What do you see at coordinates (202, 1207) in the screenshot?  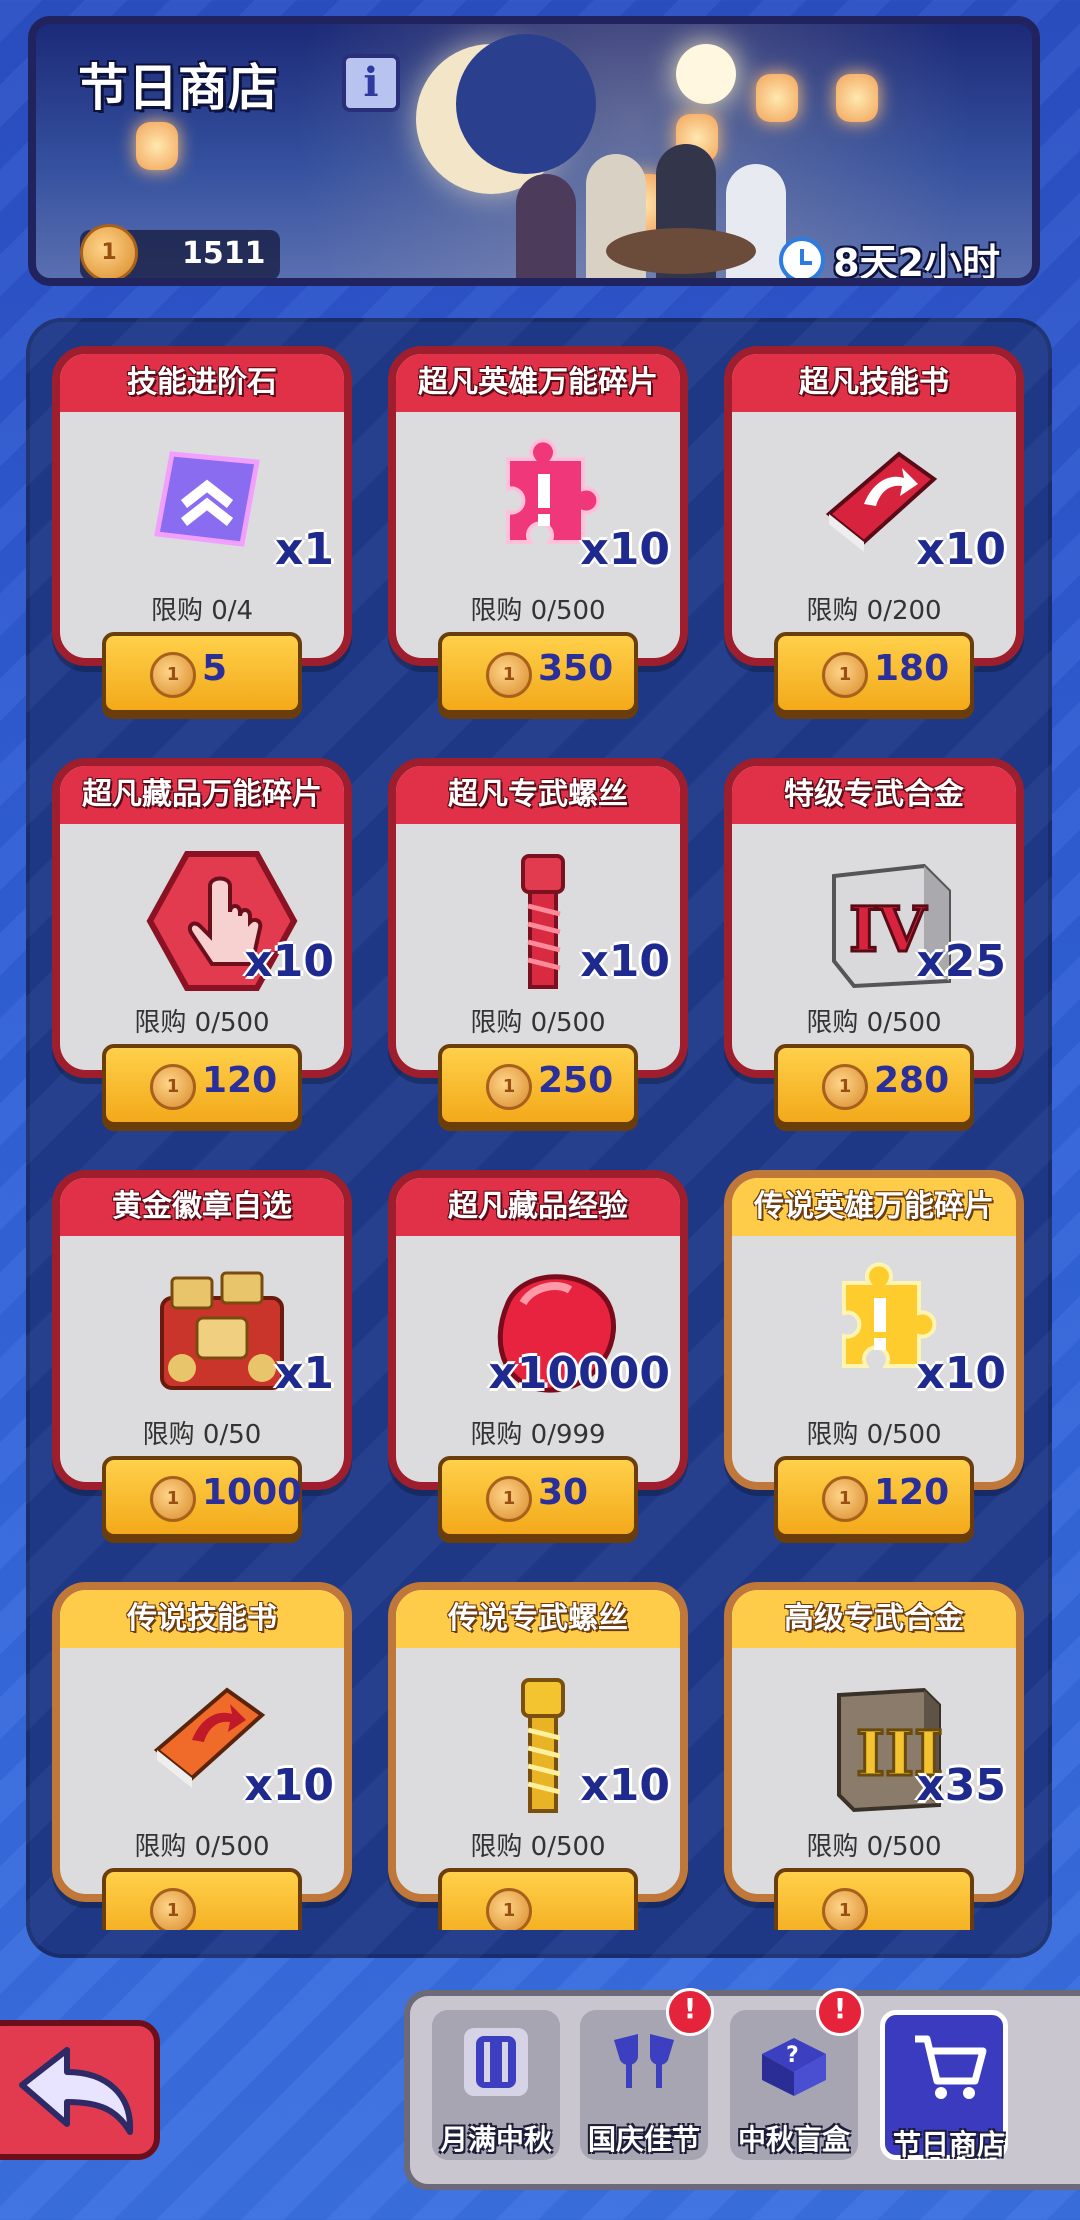 I see `item-name: 黄金徽章自选` at bounding box center [202, 1207].